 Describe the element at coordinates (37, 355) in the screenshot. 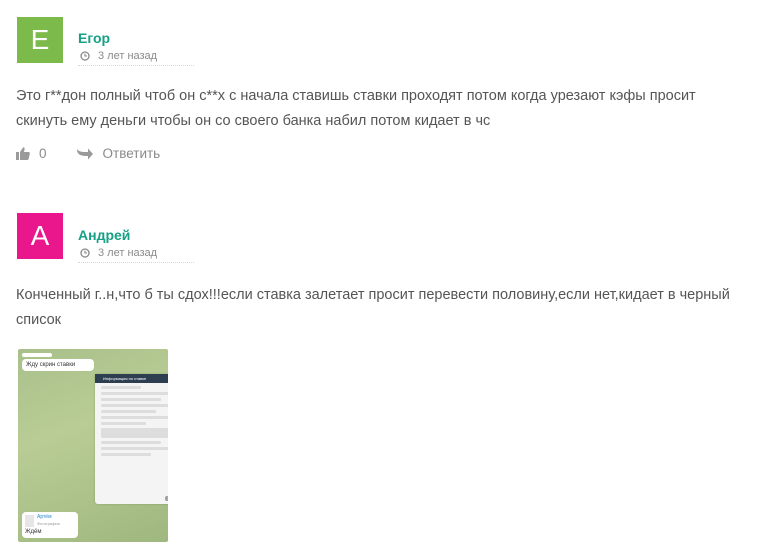

I see `chat-bubble-stub` at that location.